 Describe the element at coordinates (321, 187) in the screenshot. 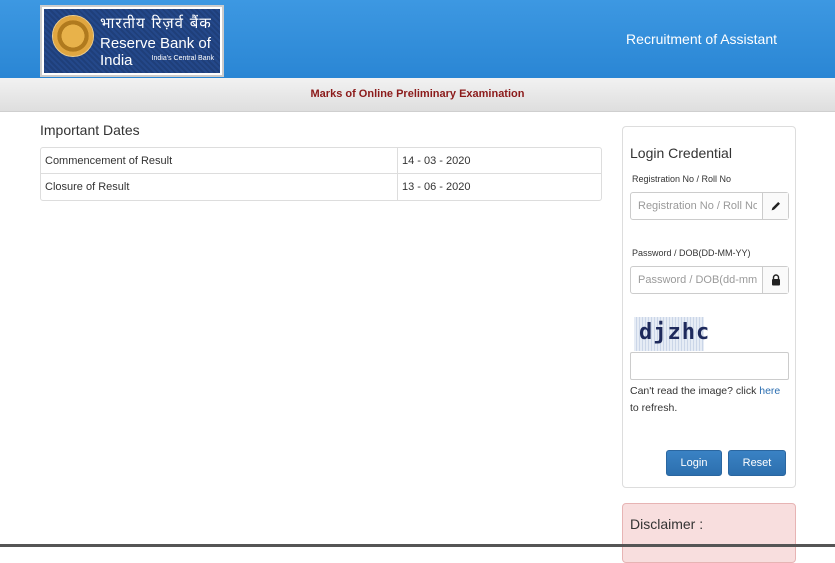

I see `table-row: Closure of Result 13 - 06 - 2020` at that location.